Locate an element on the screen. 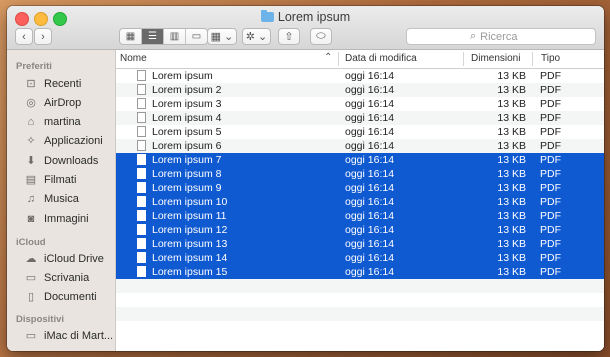 This screenshot has width=610, height=357. sidebar-item-documenti: ▯ Documenti is located at coordinates (60, 297).